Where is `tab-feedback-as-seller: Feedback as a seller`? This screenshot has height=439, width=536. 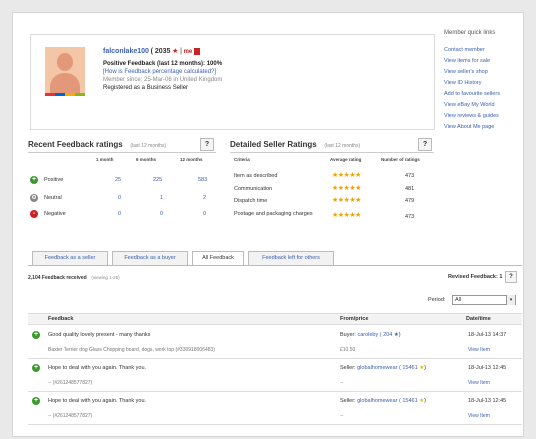
tab-feedback-as-seller: Feedback as a seller is located at coordinates (70, 258).